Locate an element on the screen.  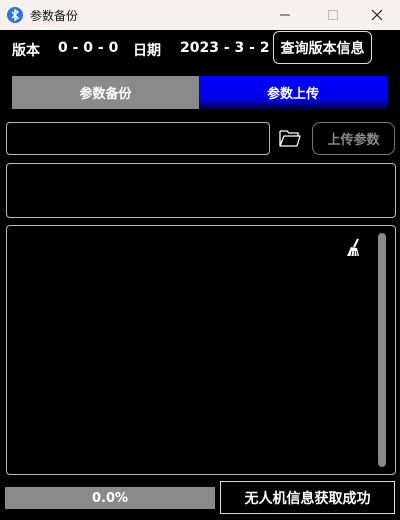
window-title: 参数备份 is located at coordinates (54, 16).